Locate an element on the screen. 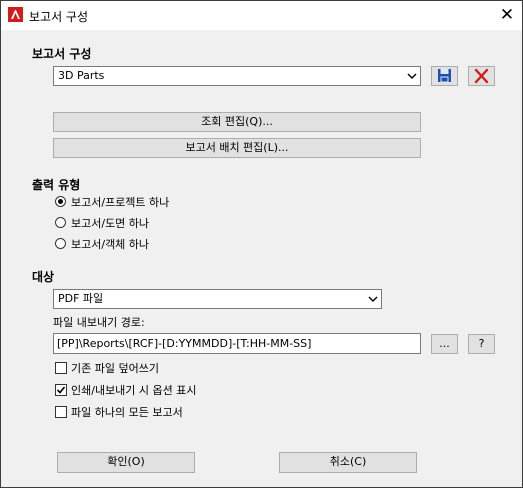 Image resolution: width=523 pixels, height=488 pixels. radio-one-per-object: 보고서/객체 하나 is located at coordinates (203, 244).